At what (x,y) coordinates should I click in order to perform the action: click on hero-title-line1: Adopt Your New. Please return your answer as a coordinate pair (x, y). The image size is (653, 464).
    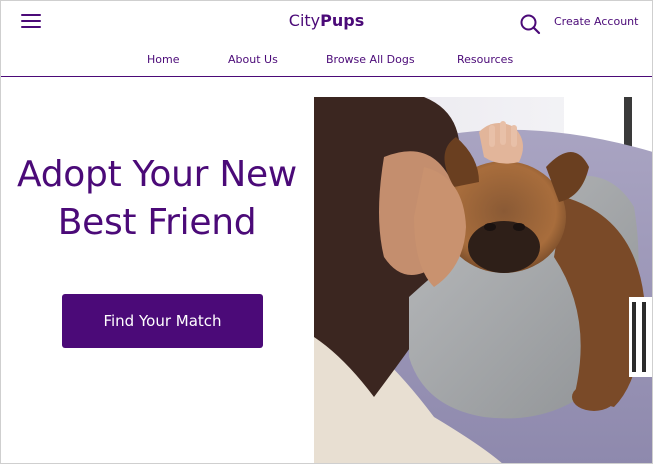
    Looking at the image, I should click on (157, 174).